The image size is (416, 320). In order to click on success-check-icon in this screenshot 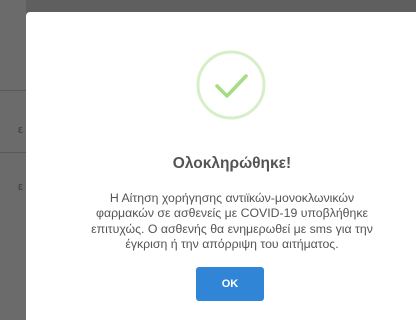, I will do `click(231, 85)`.